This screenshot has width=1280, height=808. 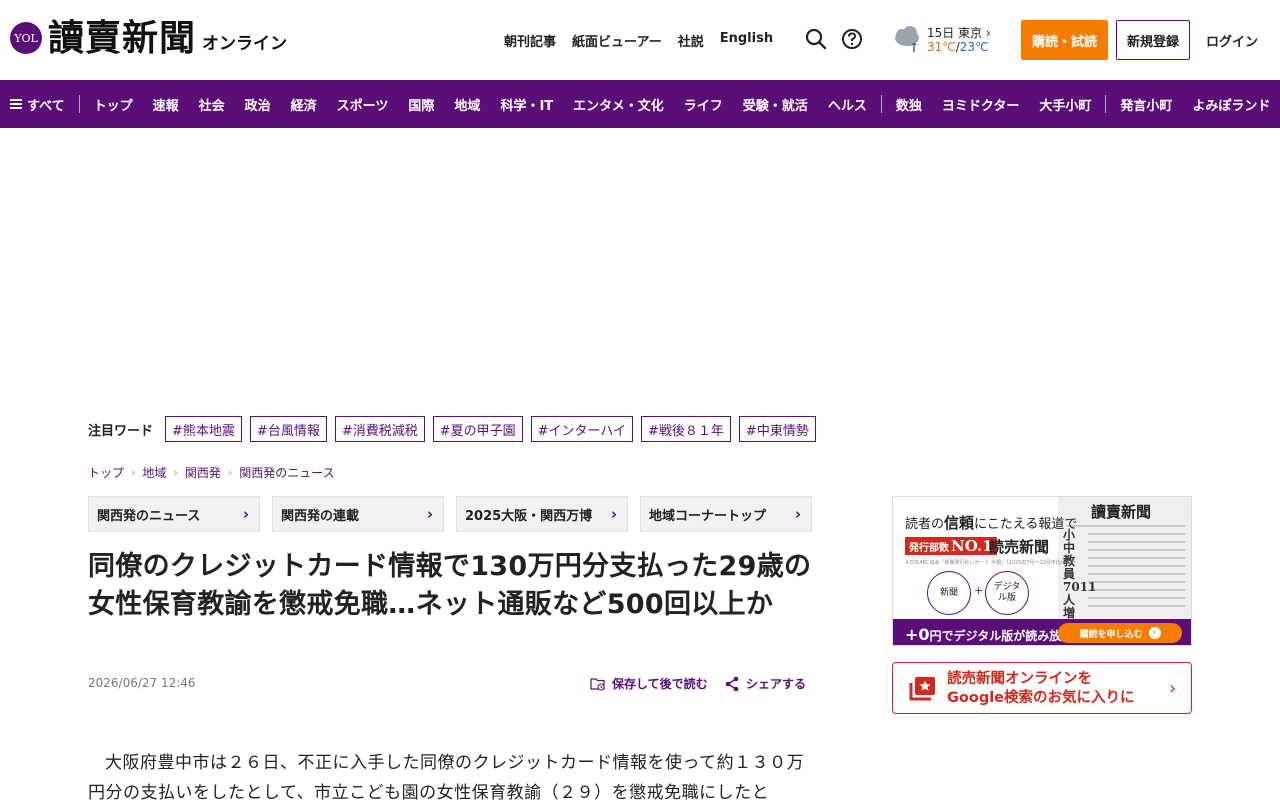 I want to click on nav-international: 国際, so click(x=421, y=104).